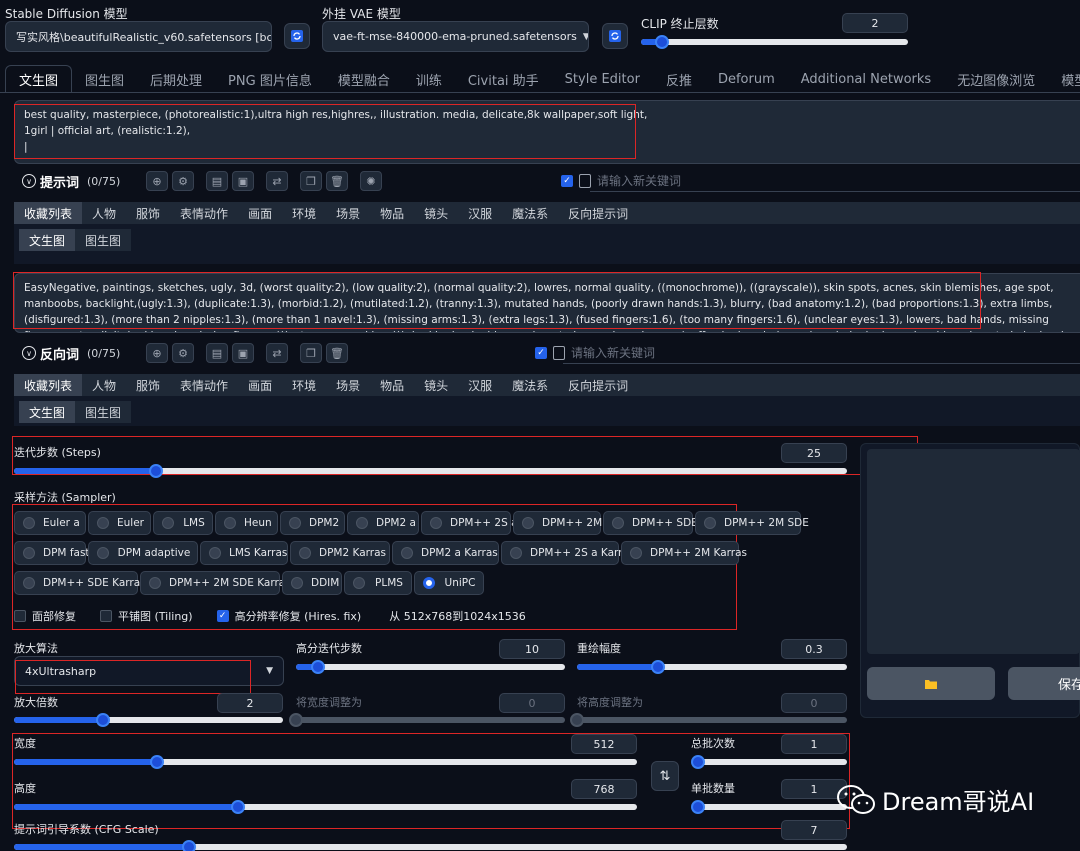  What do you see at coordinates (814, 649) in the screenshot?
I see `denoise-input: 0.3` at bounding box center [814, 649].